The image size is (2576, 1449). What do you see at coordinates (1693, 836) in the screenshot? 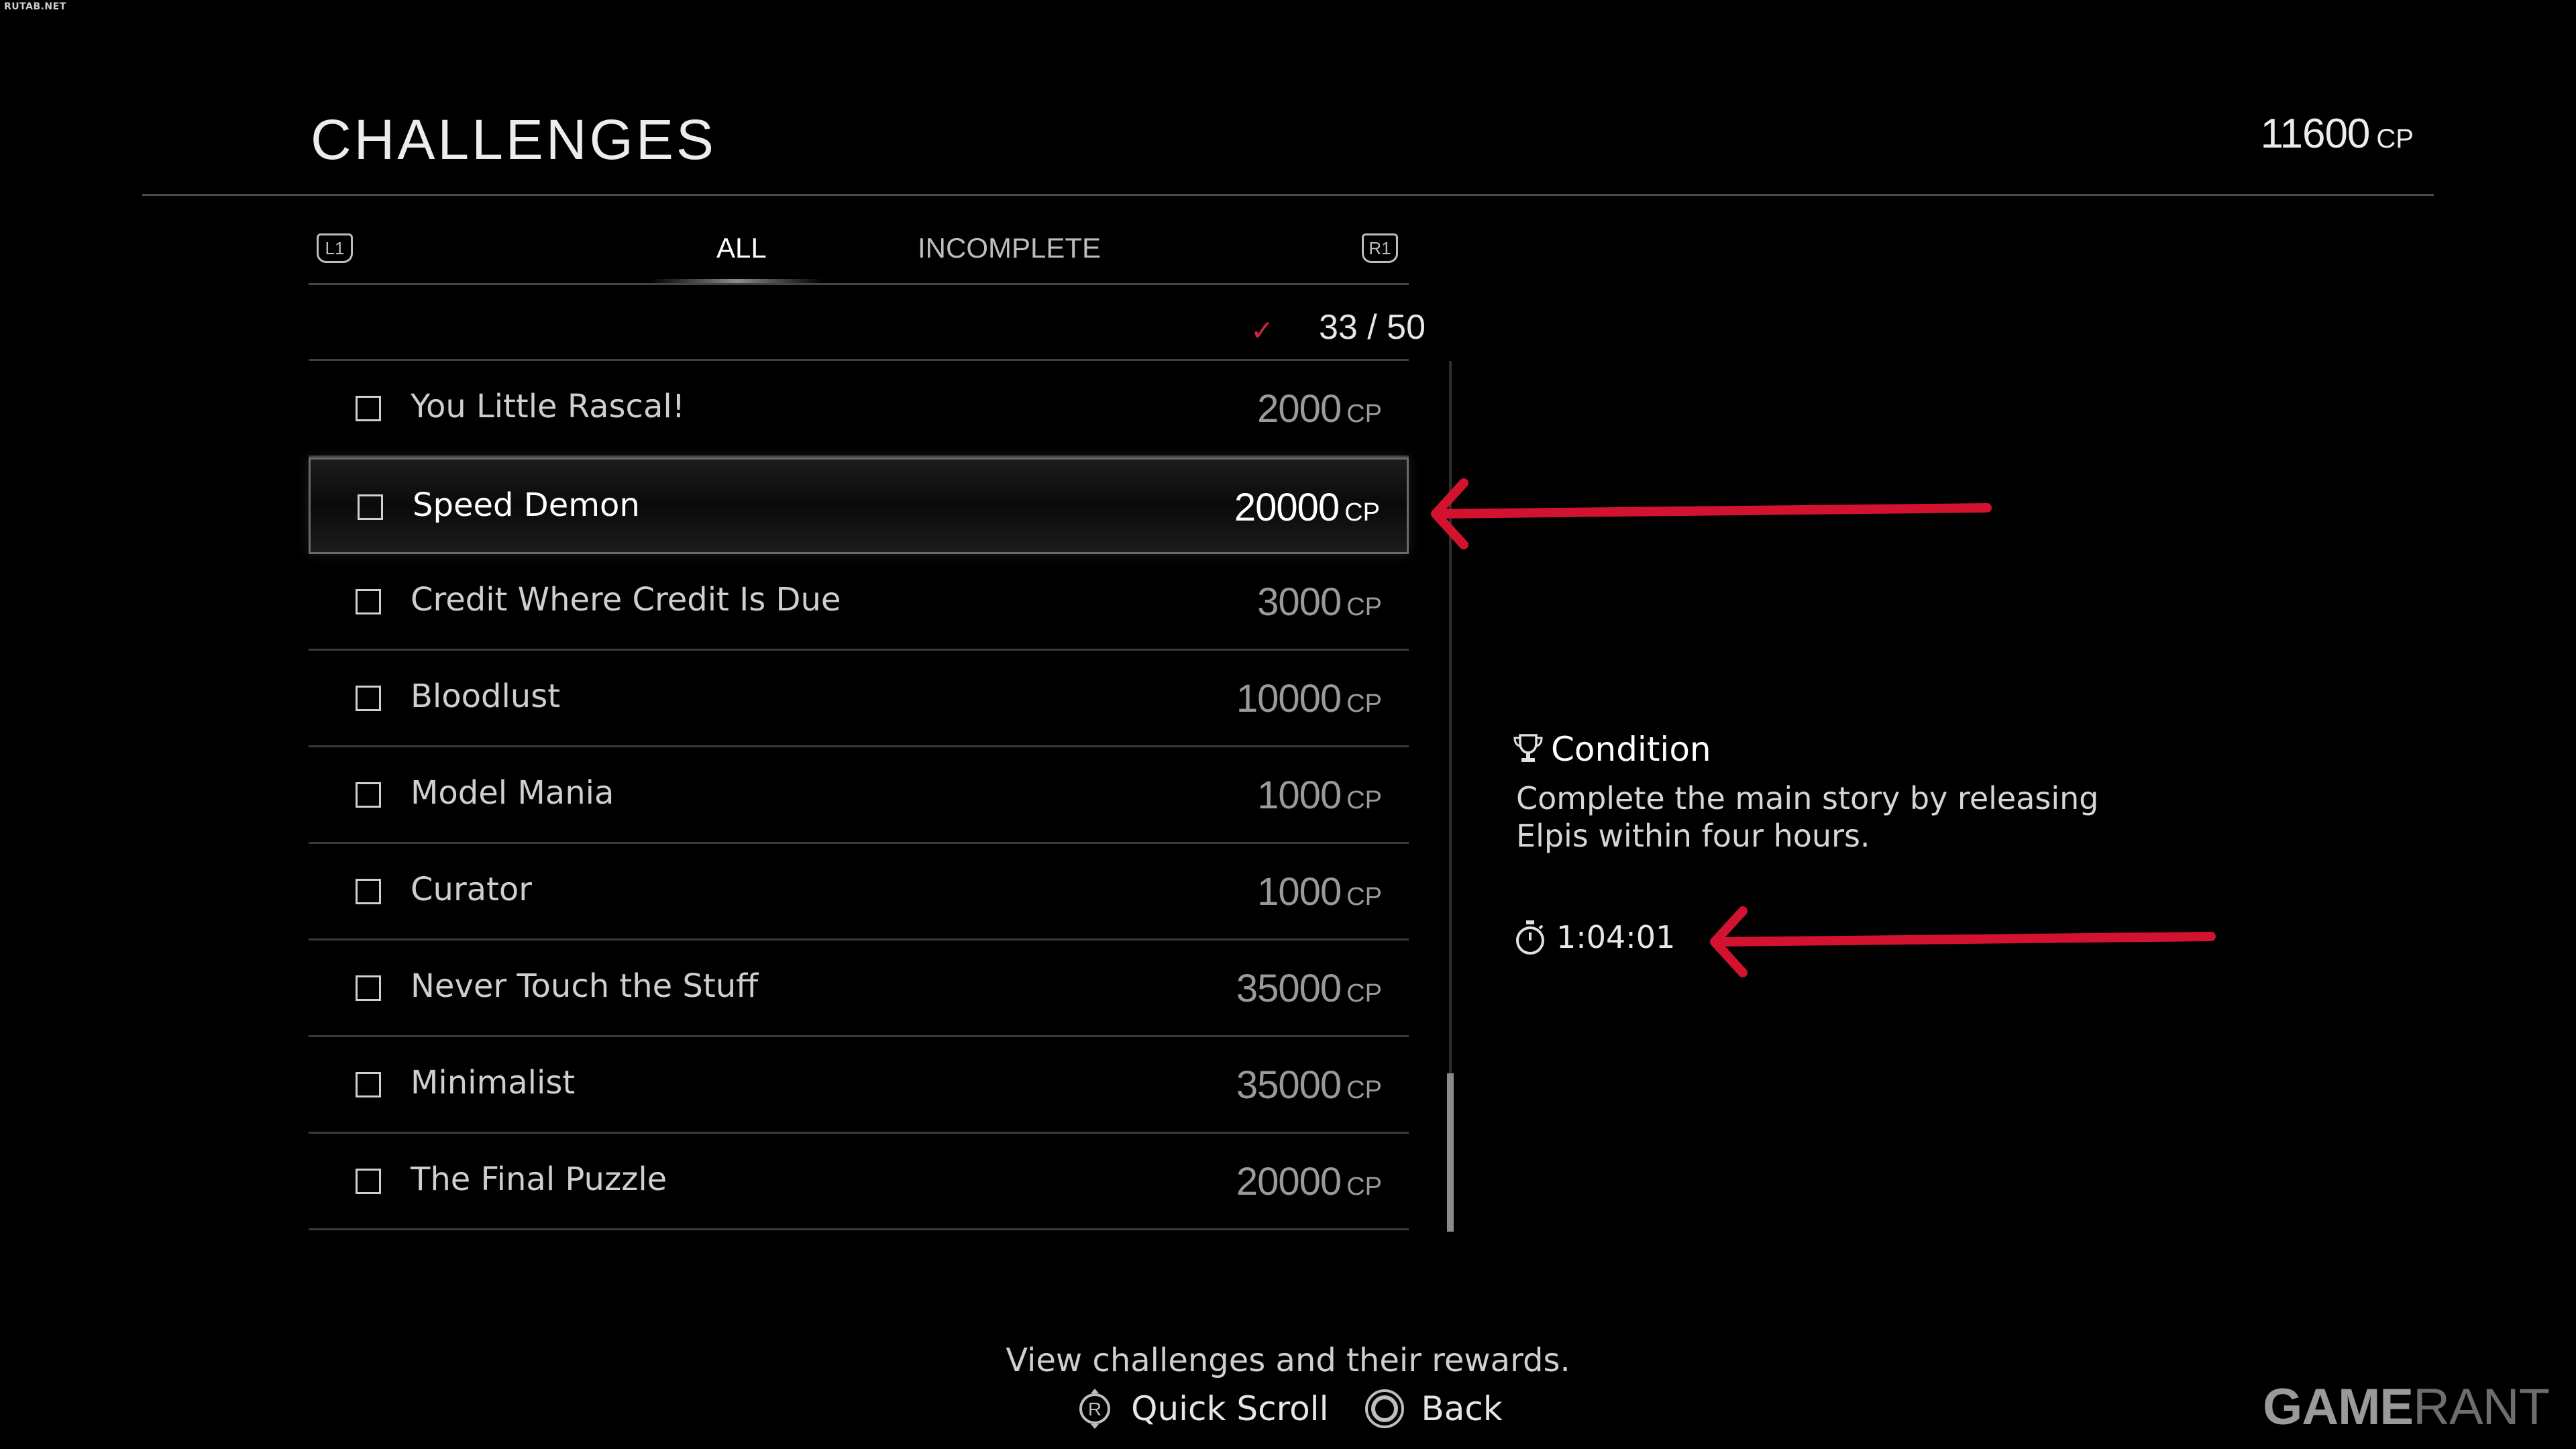
I see `condition-line-2: Elpis within four hours.` at bounding box center [1693, 836].